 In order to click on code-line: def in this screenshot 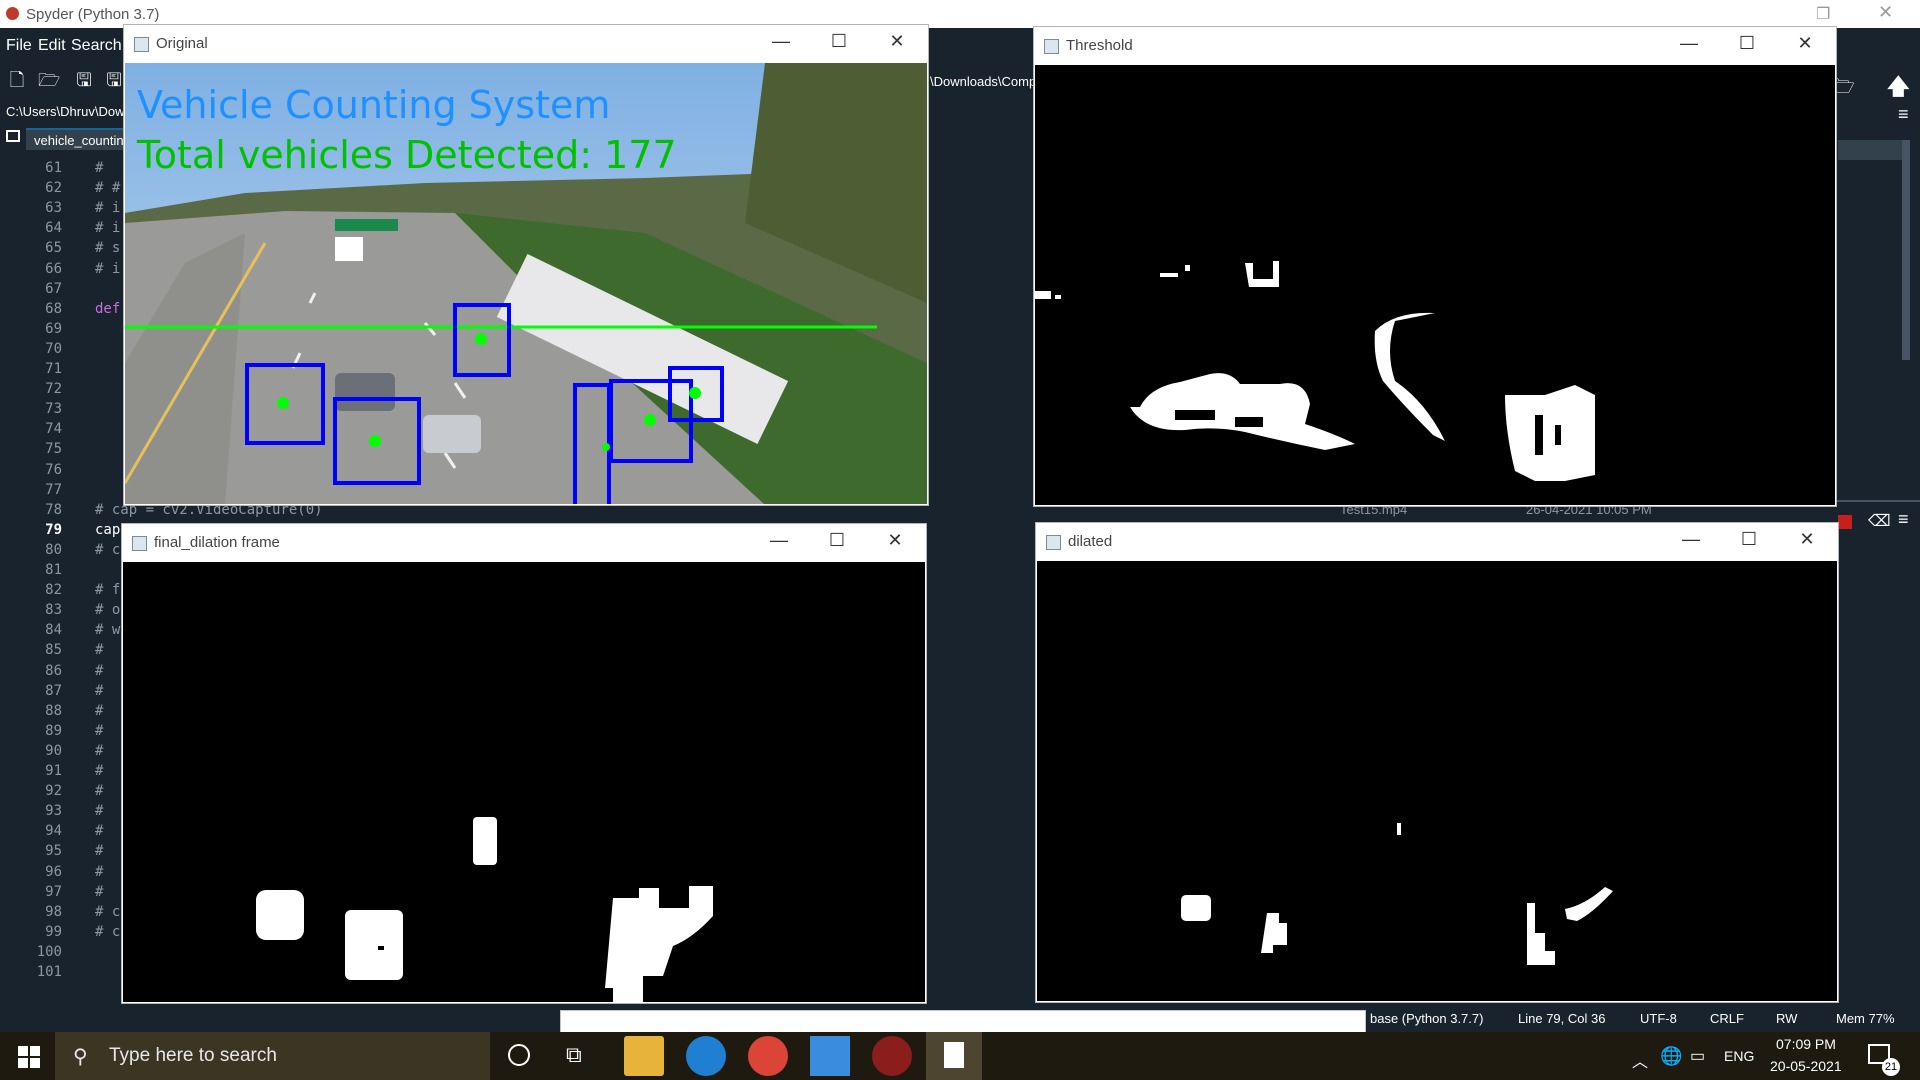, I will do `click(107, 309)`.